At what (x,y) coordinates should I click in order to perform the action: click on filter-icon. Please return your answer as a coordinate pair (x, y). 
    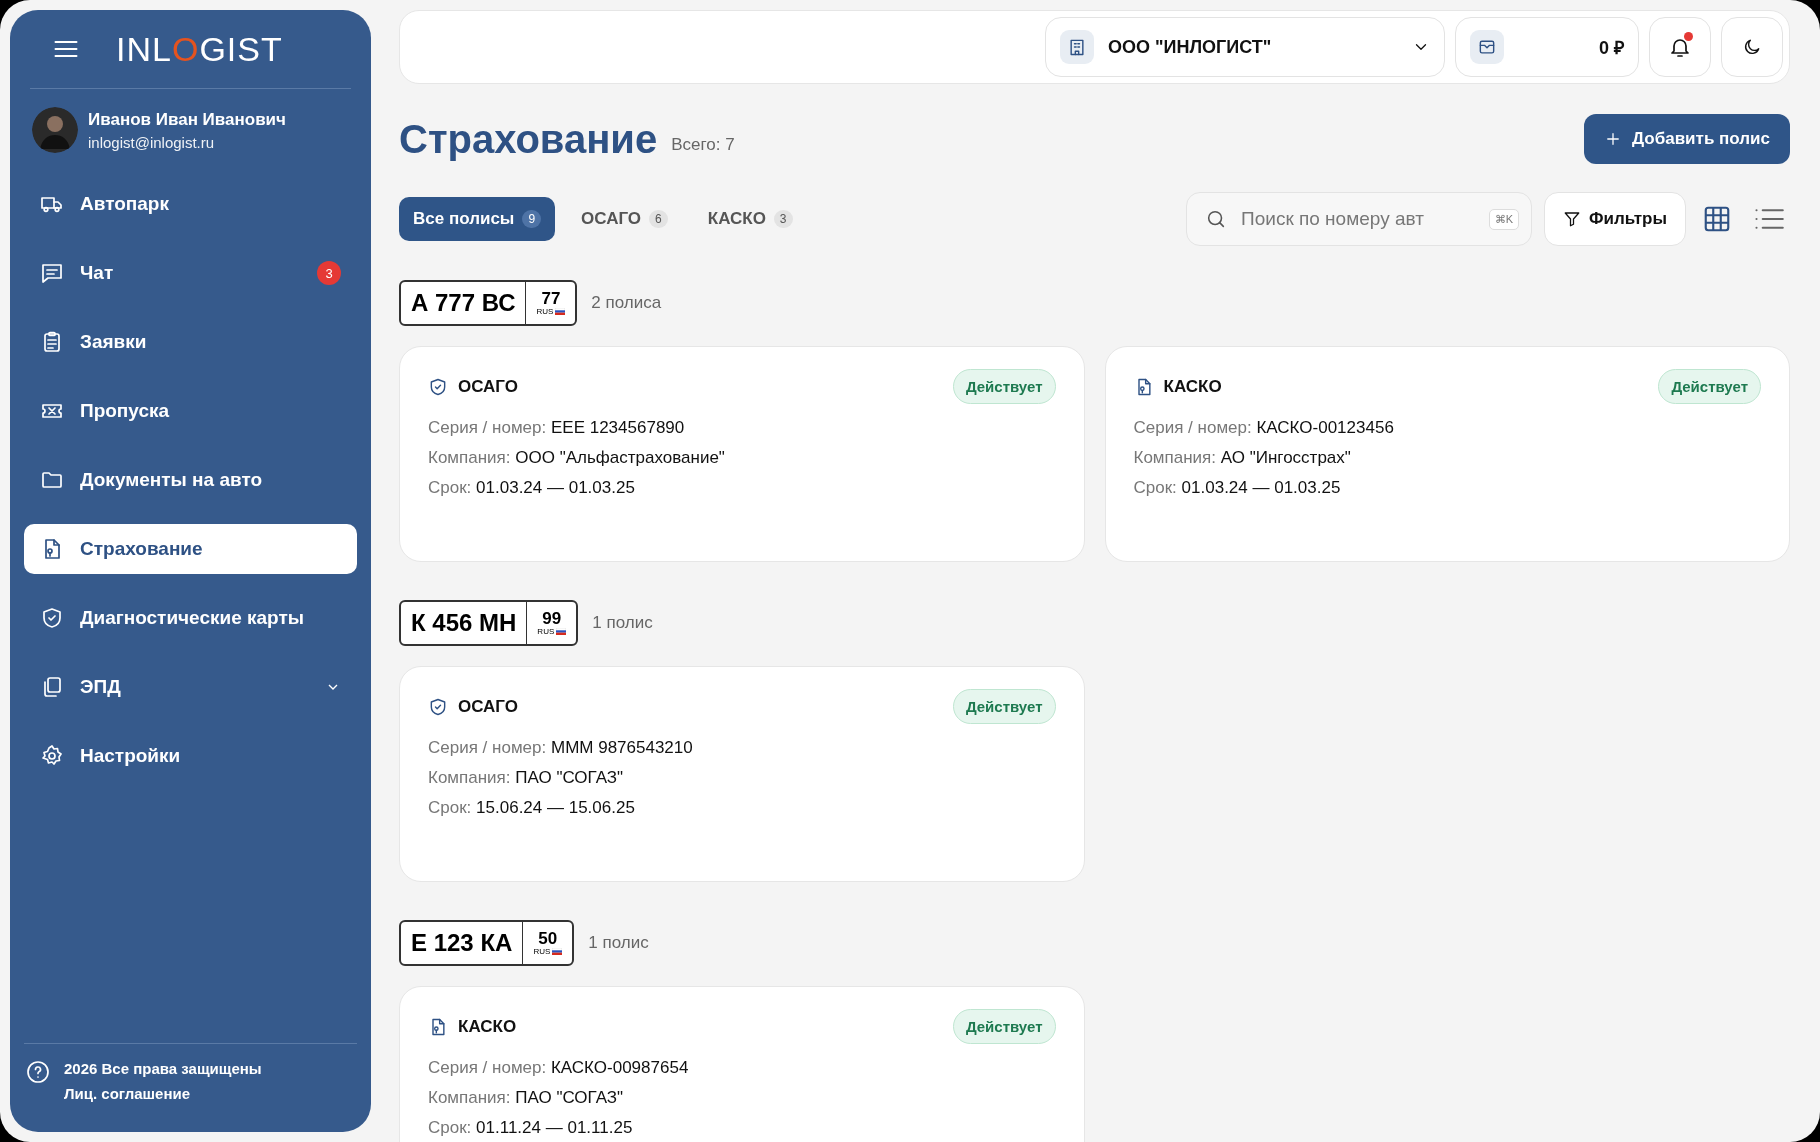
    Looking at the image, I should click on (1572, 219).